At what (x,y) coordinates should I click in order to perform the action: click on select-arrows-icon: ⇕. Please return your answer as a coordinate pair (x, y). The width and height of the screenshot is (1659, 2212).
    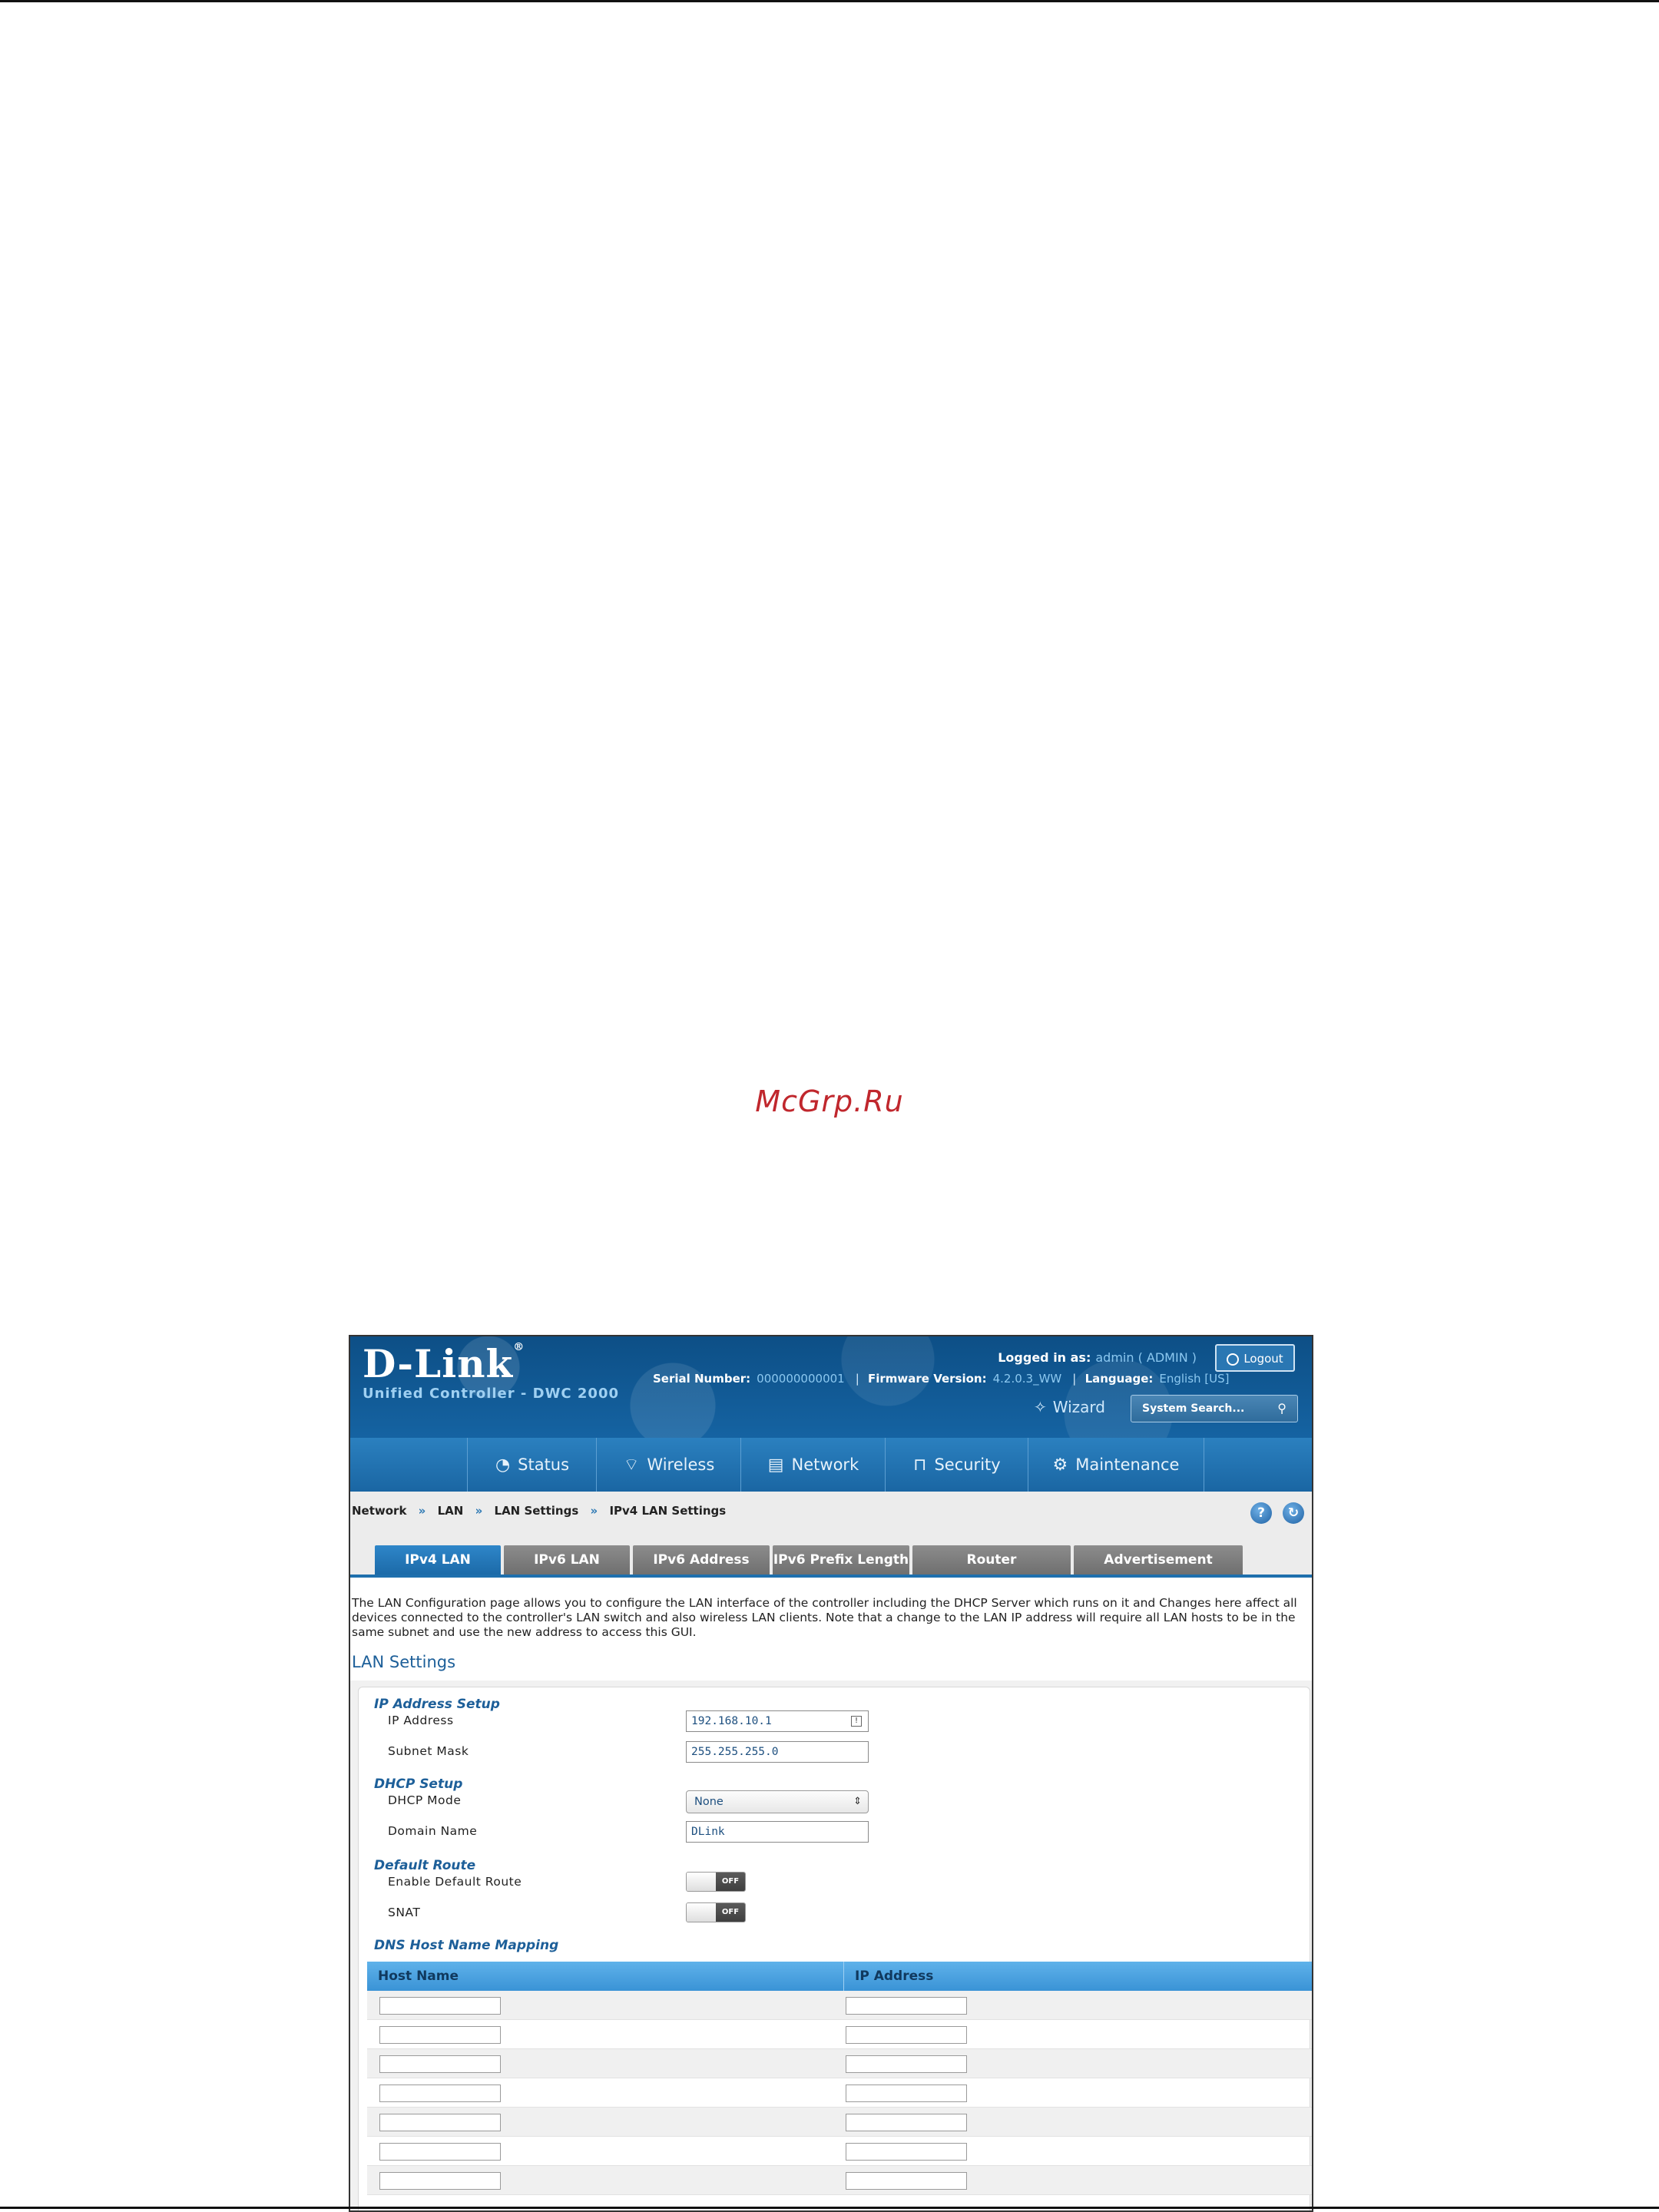
    Looking at the image, I should click on (858, 1801).